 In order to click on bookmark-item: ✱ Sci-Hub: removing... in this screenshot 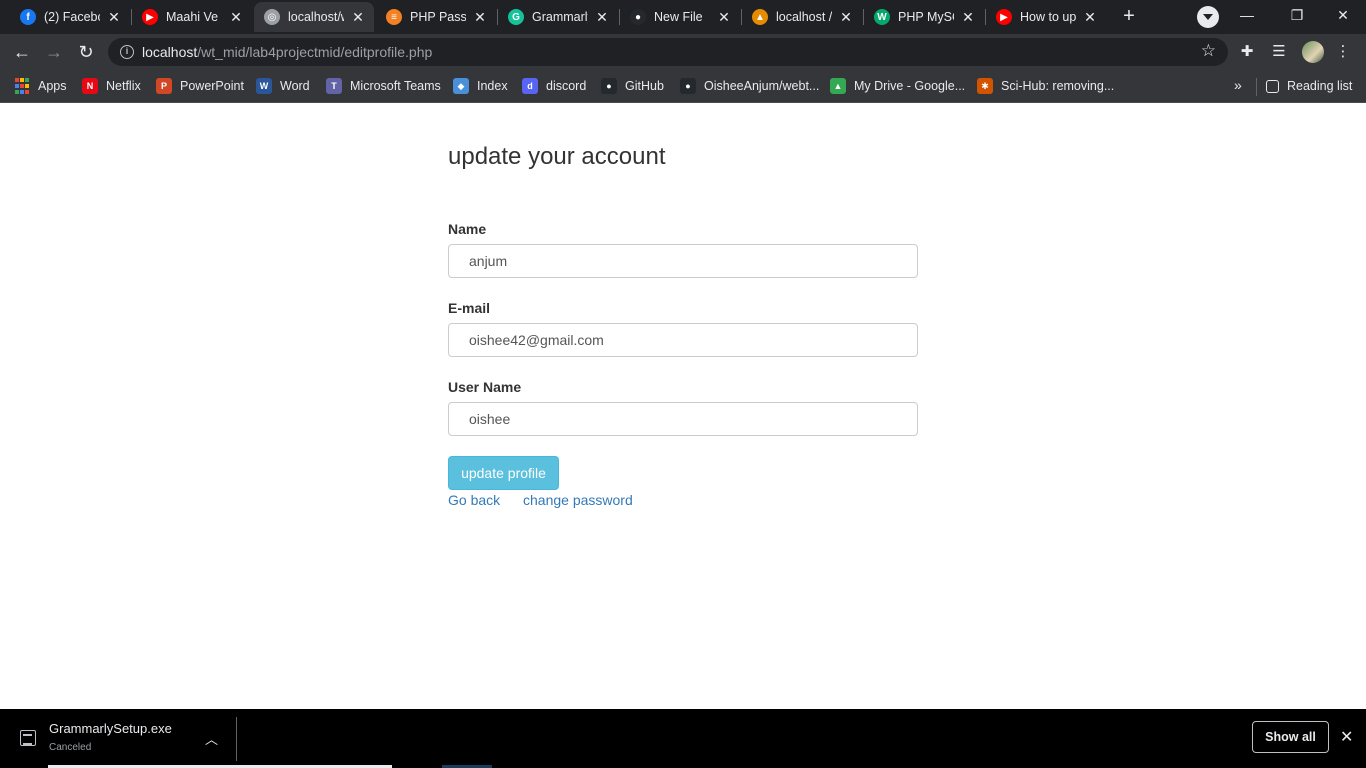, I will do `click(1045, 86)`.